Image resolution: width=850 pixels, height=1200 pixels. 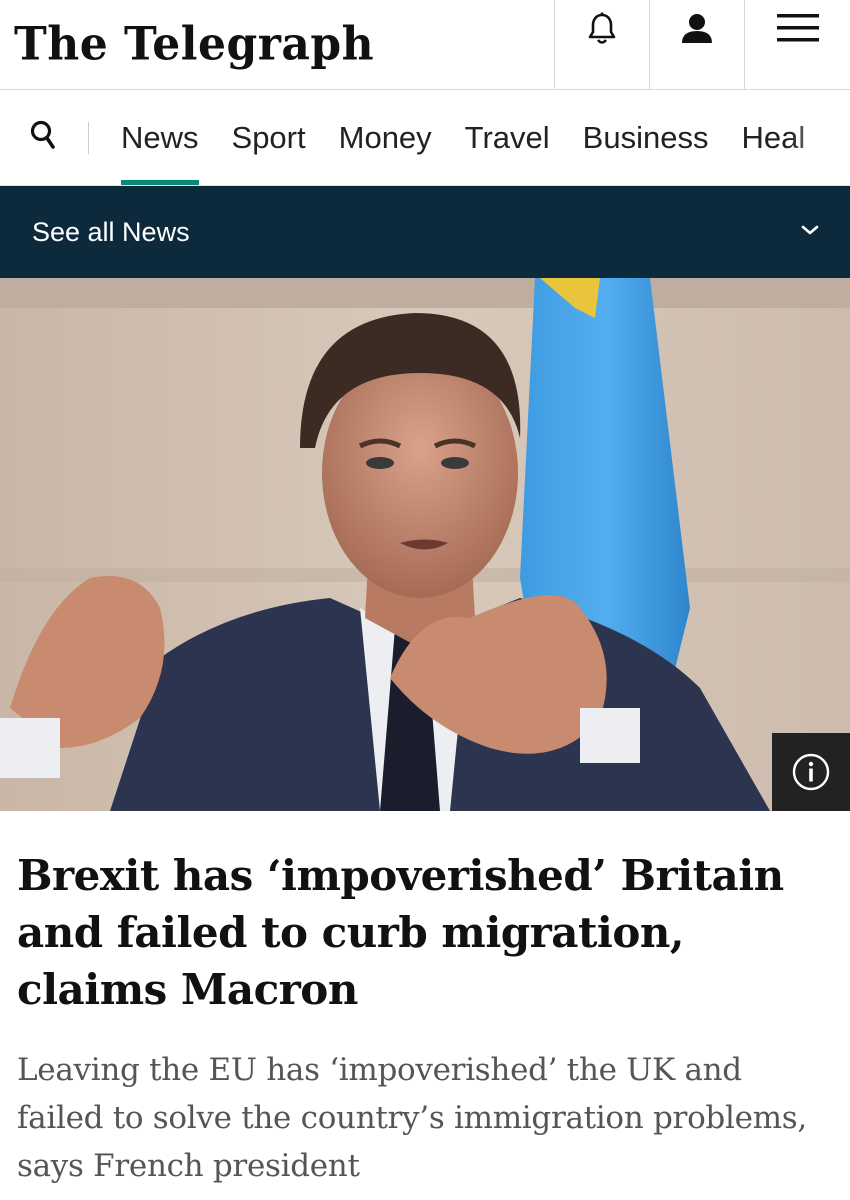 I want to click on see-all-section-dropdown: See all News, so click(x=425, y=232).